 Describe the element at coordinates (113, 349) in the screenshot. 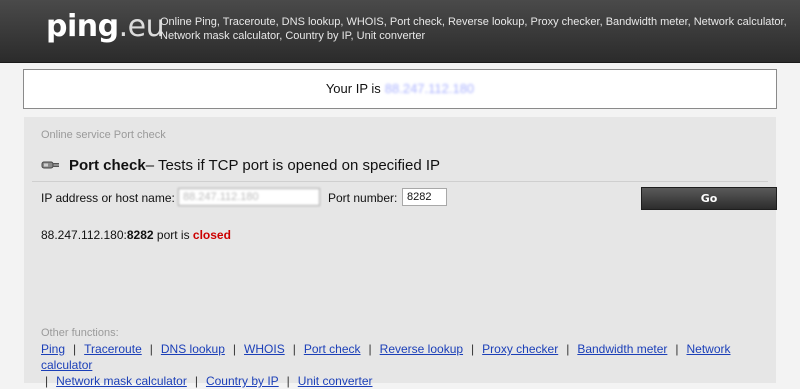

I see `link-traceroute: Traceroute` at that location.